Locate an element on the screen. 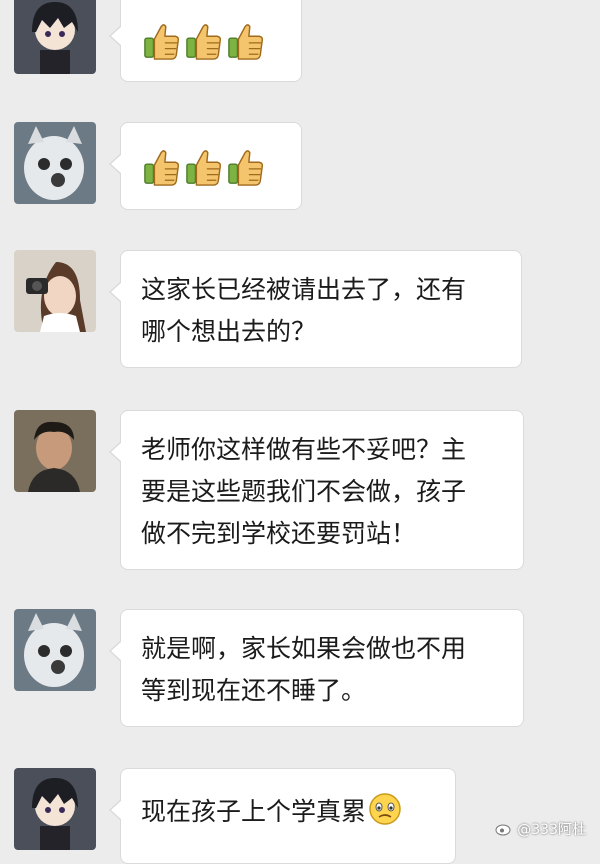  message-text: 这家长已经被请出去了，还有 哪个想出去的？ is located at coordinates (304, 310).